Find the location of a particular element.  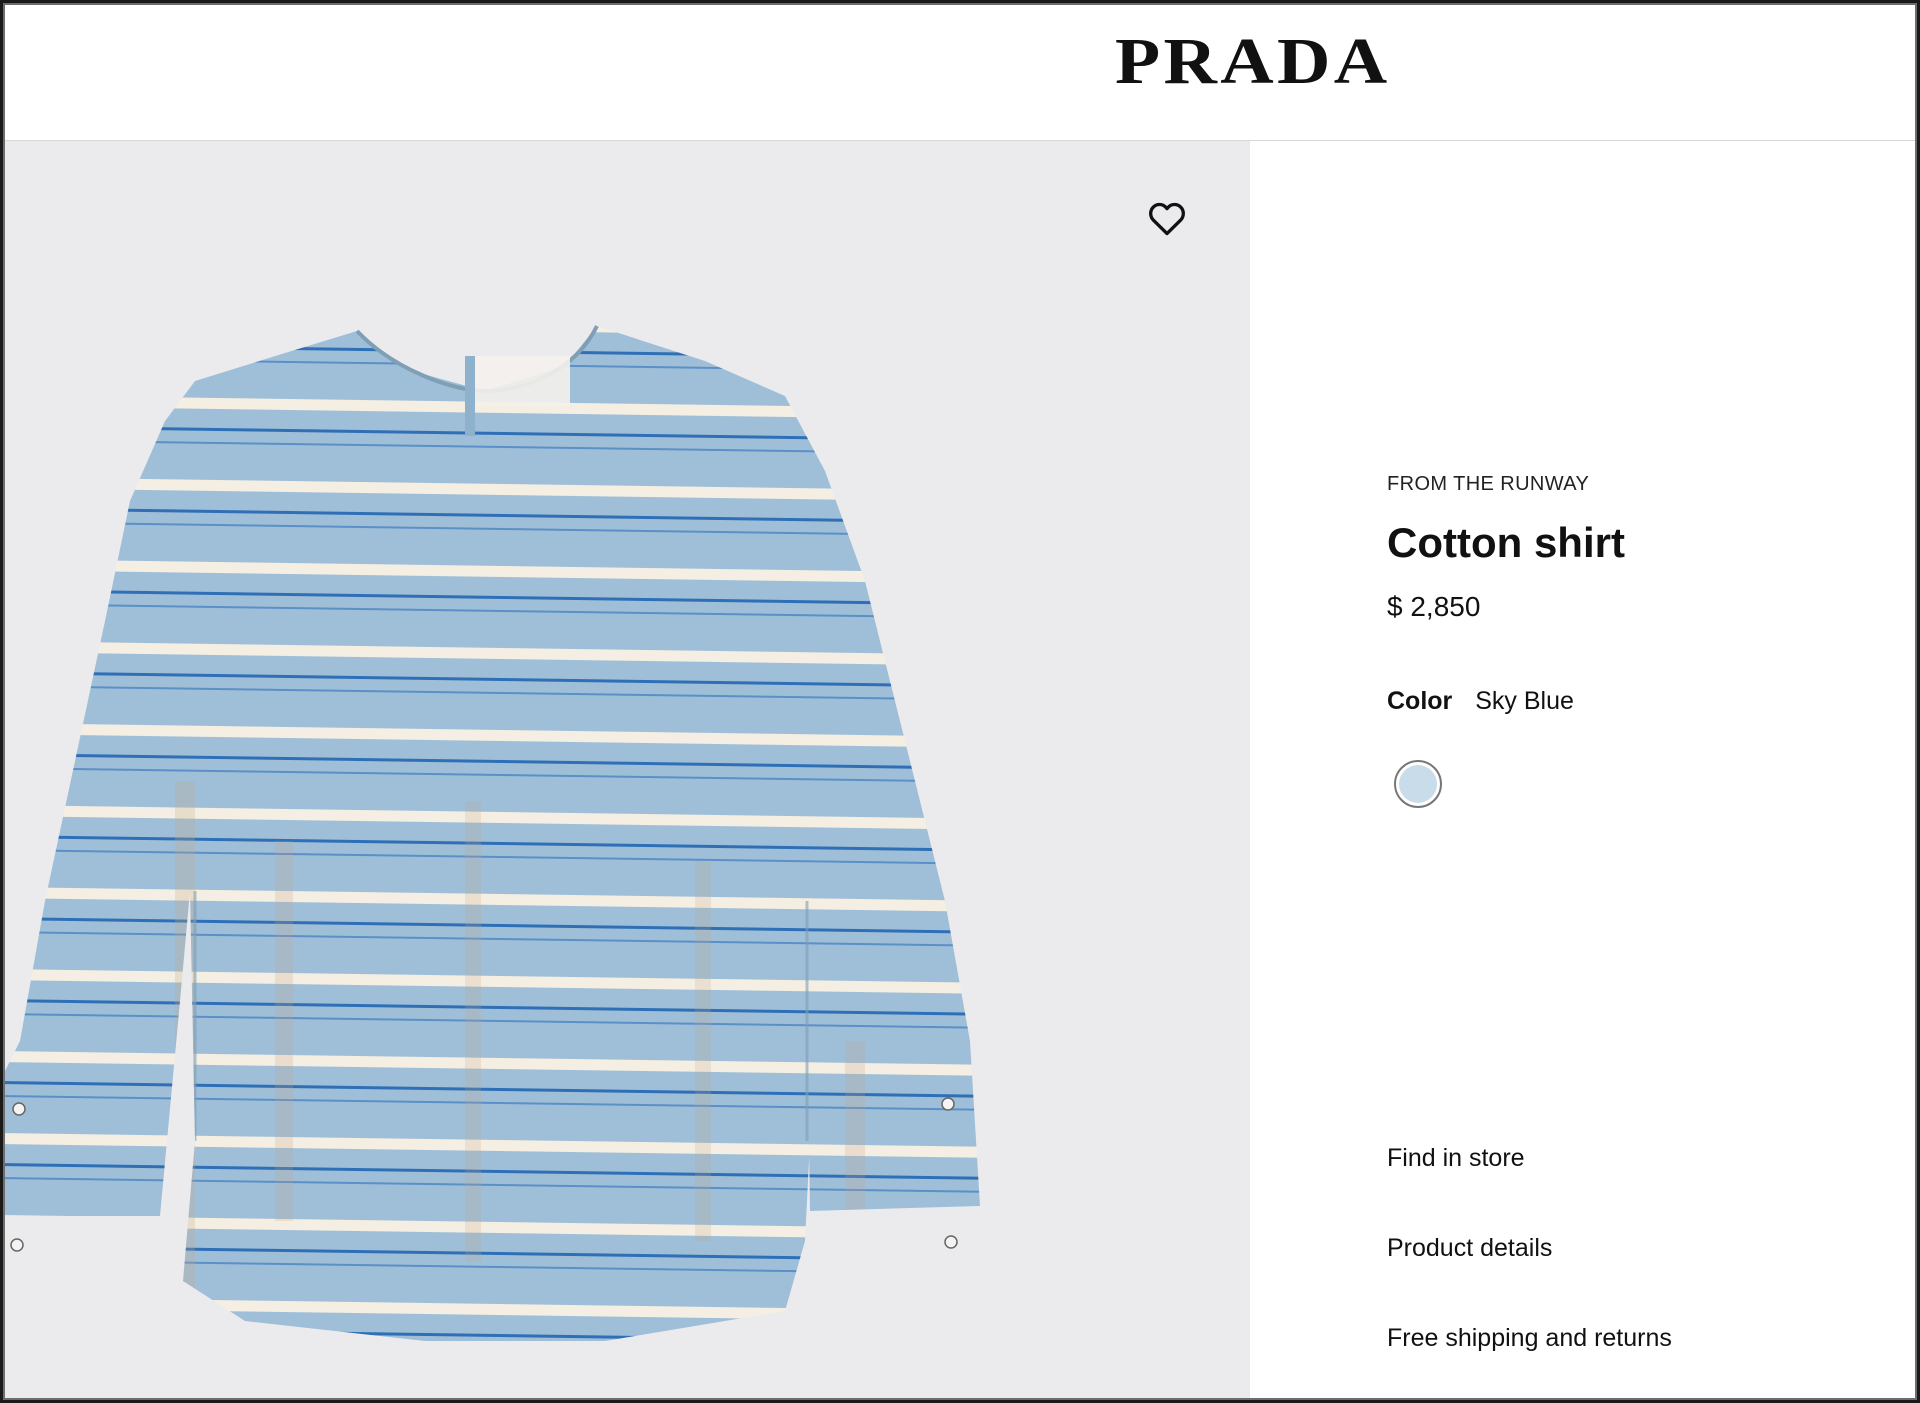

find-in-store-link: Find in store is located at coordinates (1456, 1158).